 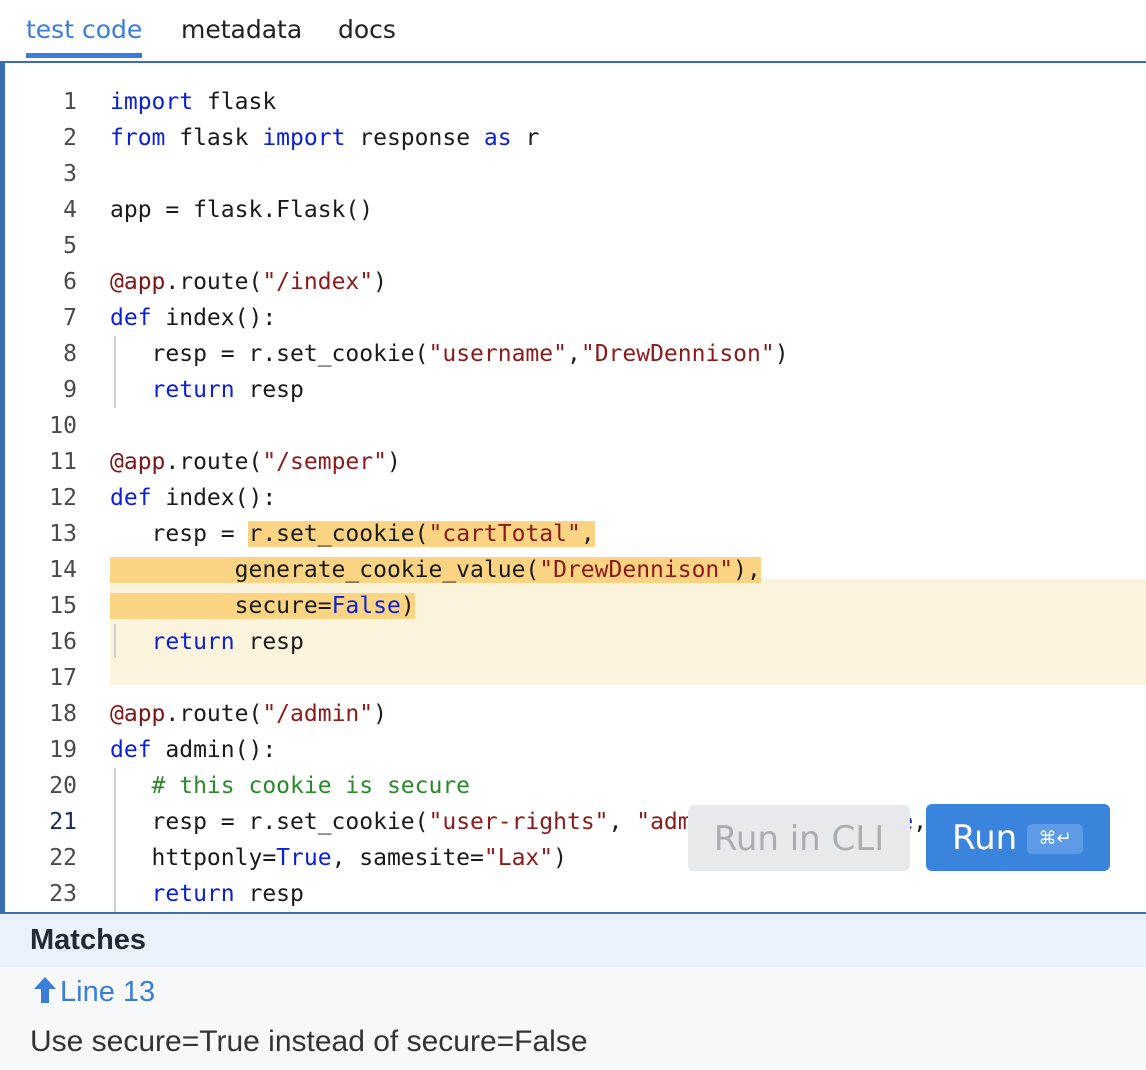 I want to click on code-line: 20 # this cookie is secure, so click(x=575, y=786).